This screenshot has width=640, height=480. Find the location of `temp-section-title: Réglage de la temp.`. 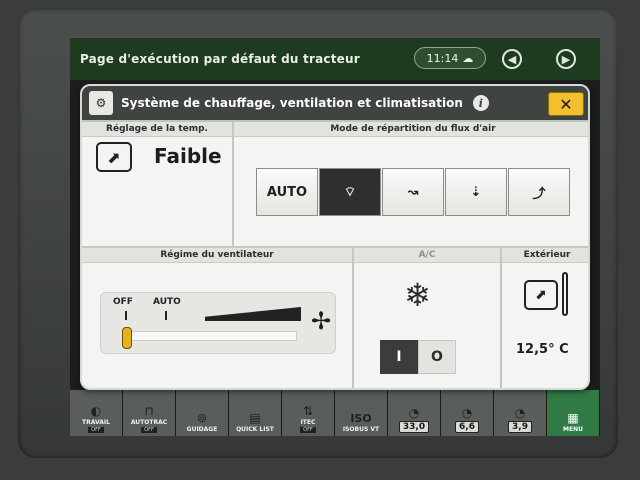

temp-section-title: Réglage de la temp. is located at coordinates (157, 129).